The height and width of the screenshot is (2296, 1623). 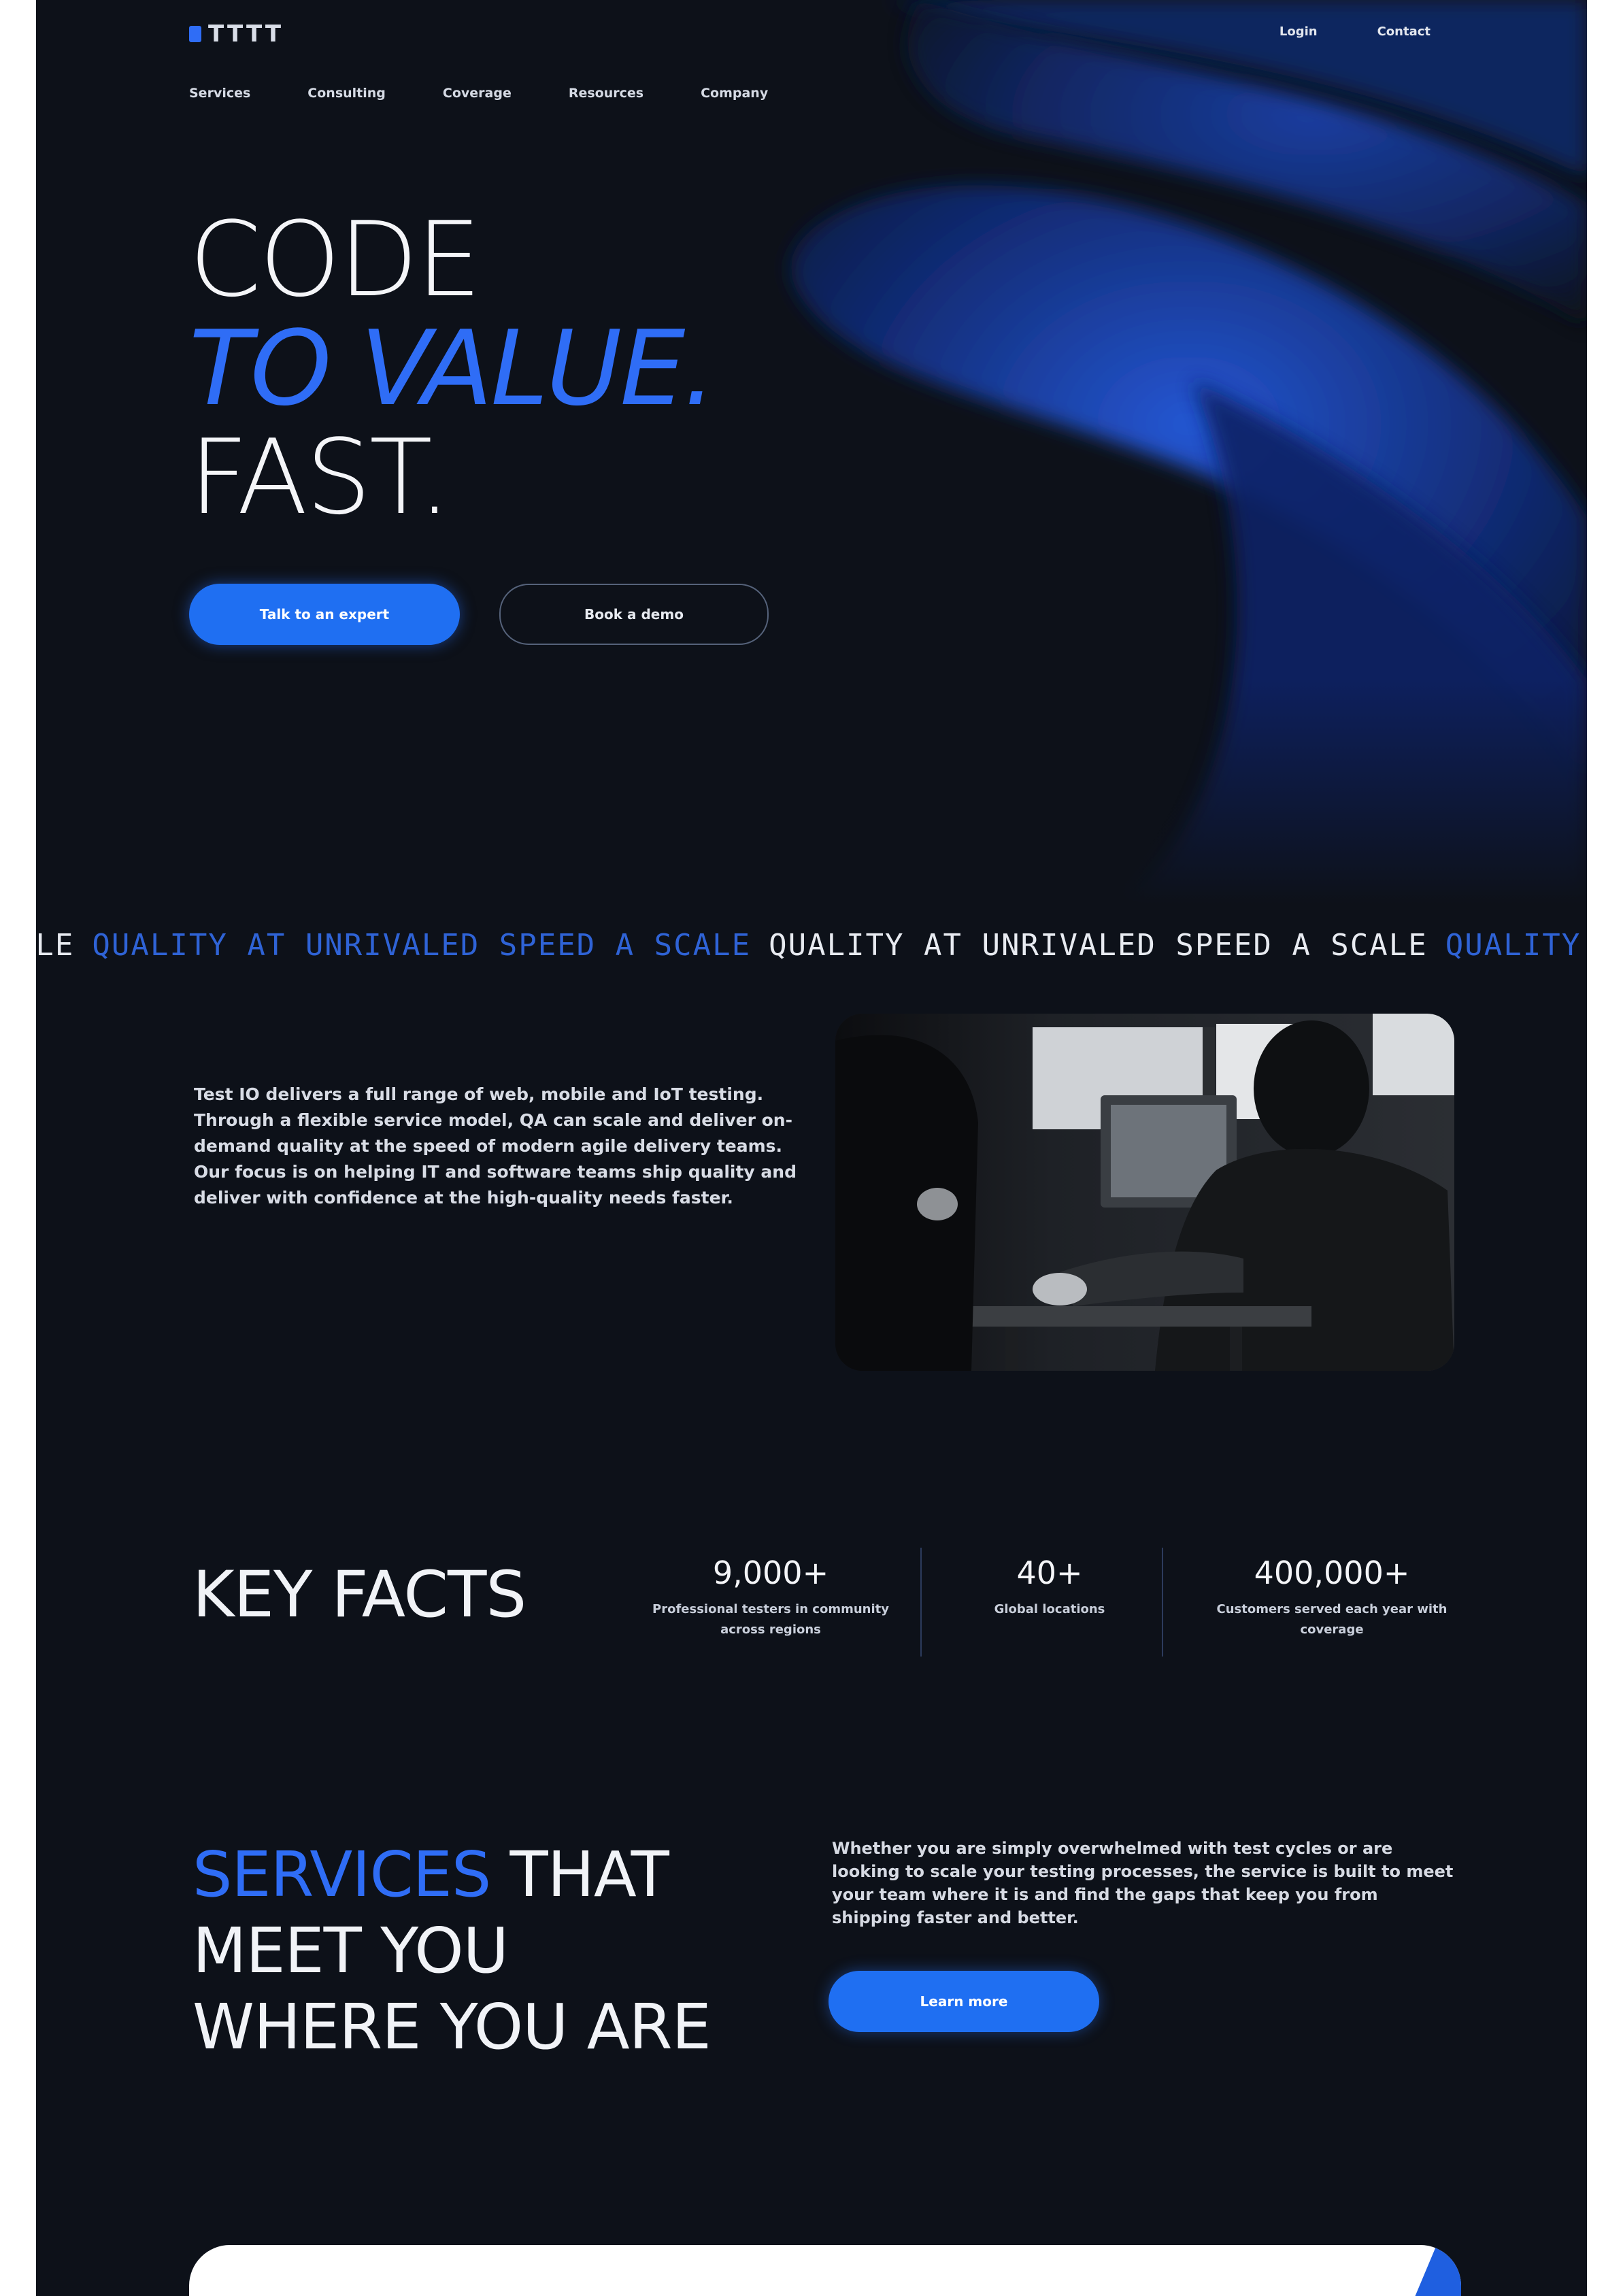 I want to click on services-title-line-3: WHERE YOU ARE, so click(x=453, y=2027).